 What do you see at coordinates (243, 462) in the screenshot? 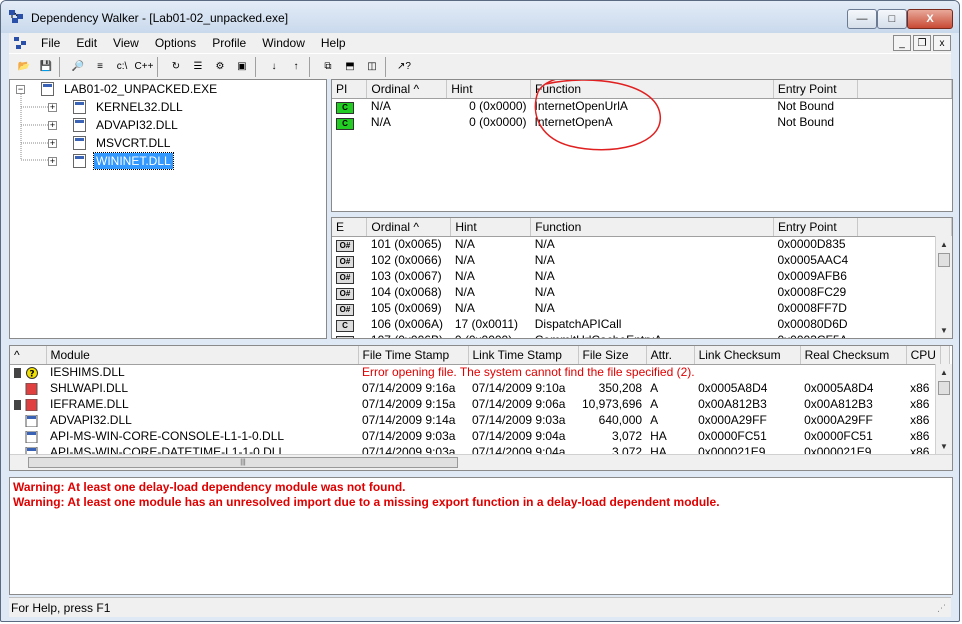
I see `modules-hscroll-thumb: |||` at bounding box center [243, 462].